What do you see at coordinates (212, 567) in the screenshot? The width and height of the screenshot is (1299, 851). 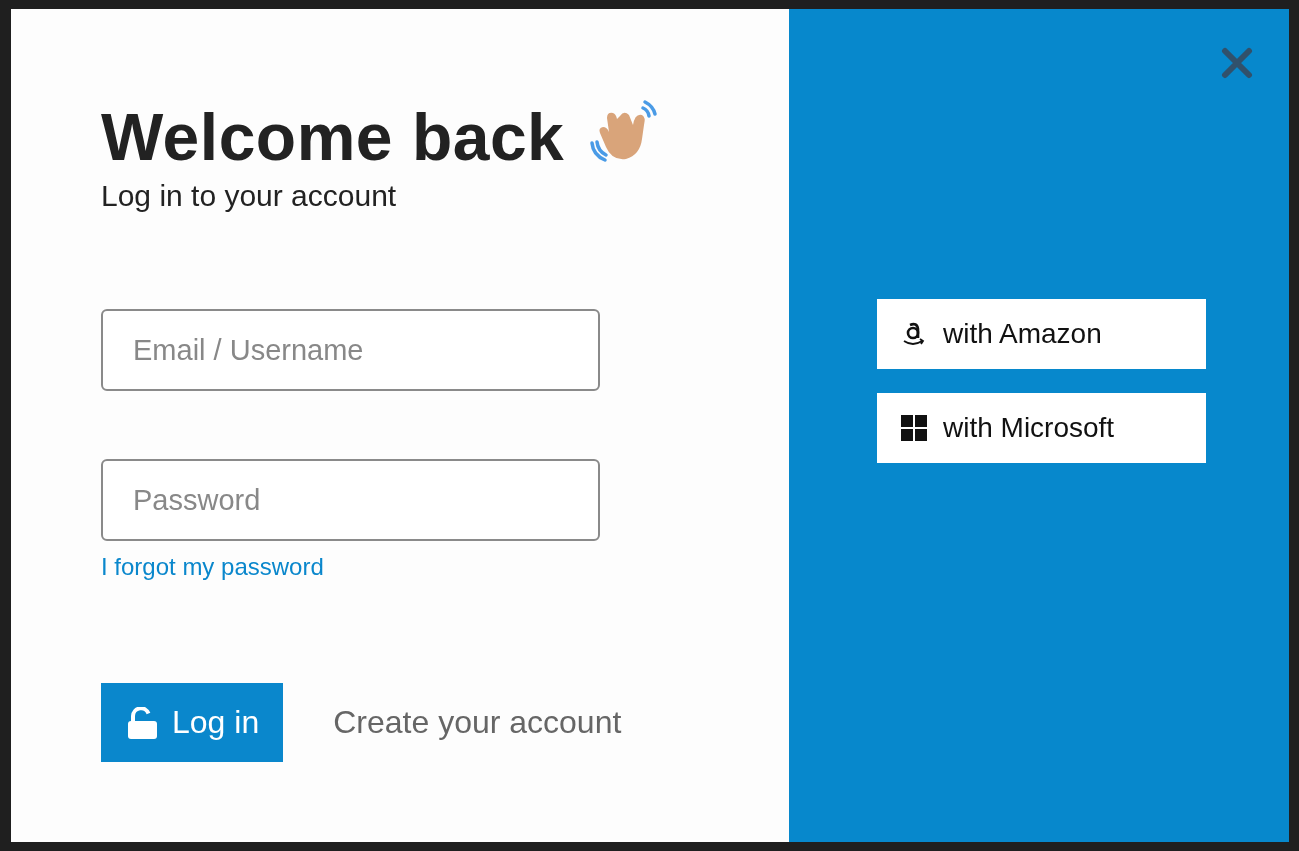 I see `forgot-password-link: I forgot my password` at bounding box center [212, 567].